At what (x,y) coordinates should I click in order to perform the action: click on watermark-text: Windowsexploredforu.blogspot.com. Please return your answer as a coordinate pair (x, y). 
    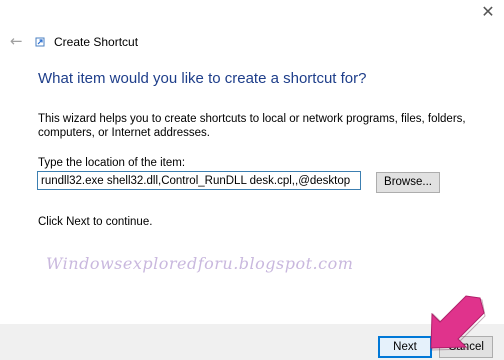
    Looking at the image, I should click on (200, 263).